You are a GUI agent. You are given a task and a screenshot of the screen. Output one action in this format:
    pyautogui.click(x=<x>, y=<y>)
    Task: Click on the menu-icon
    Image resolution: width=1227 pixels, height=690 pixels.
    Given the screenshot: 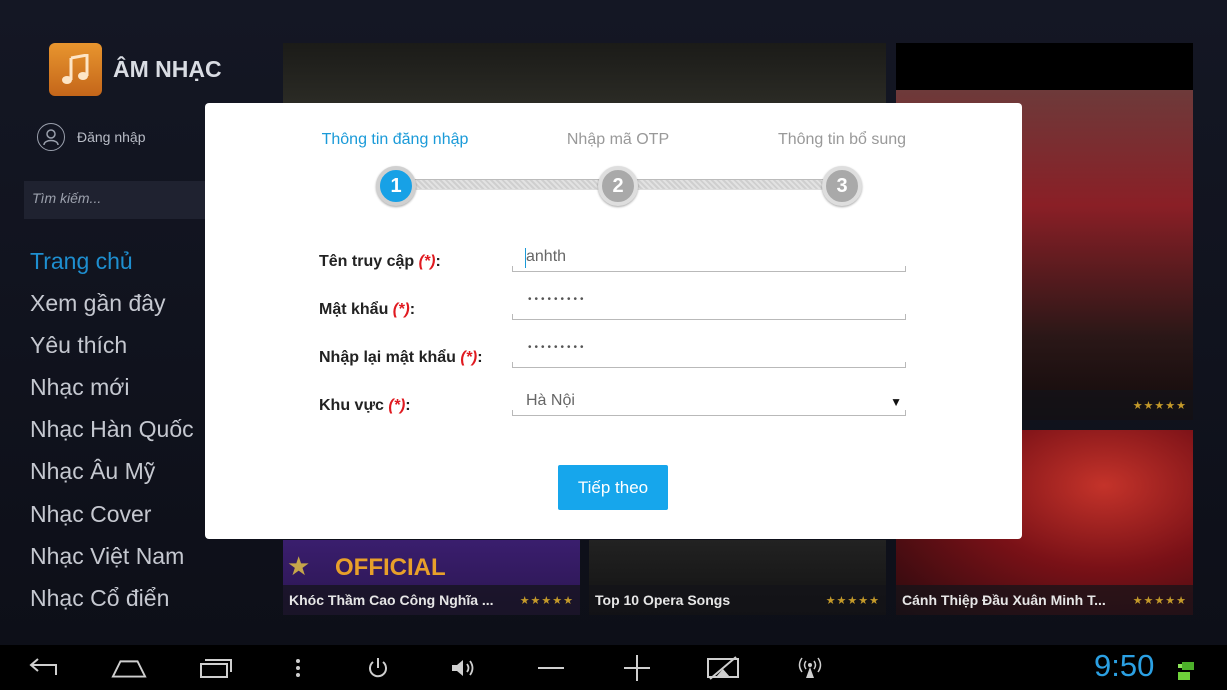 What is the action you would take?
    pyautogui.click(x=298, y=668)
    